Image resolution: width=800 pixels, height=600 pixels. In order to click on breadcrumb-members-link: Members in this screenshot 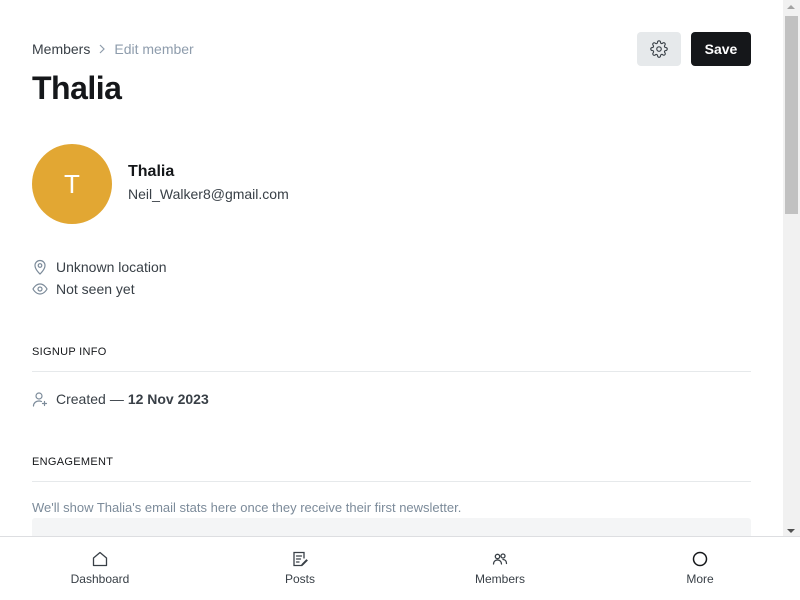, I will do `click(61, 49)`.